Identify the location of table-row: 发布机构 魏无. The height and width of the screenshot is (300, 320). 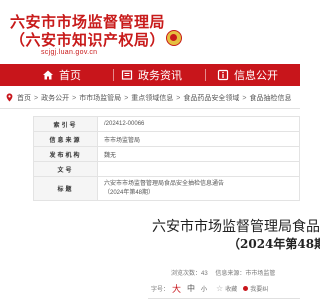
(166, 154).